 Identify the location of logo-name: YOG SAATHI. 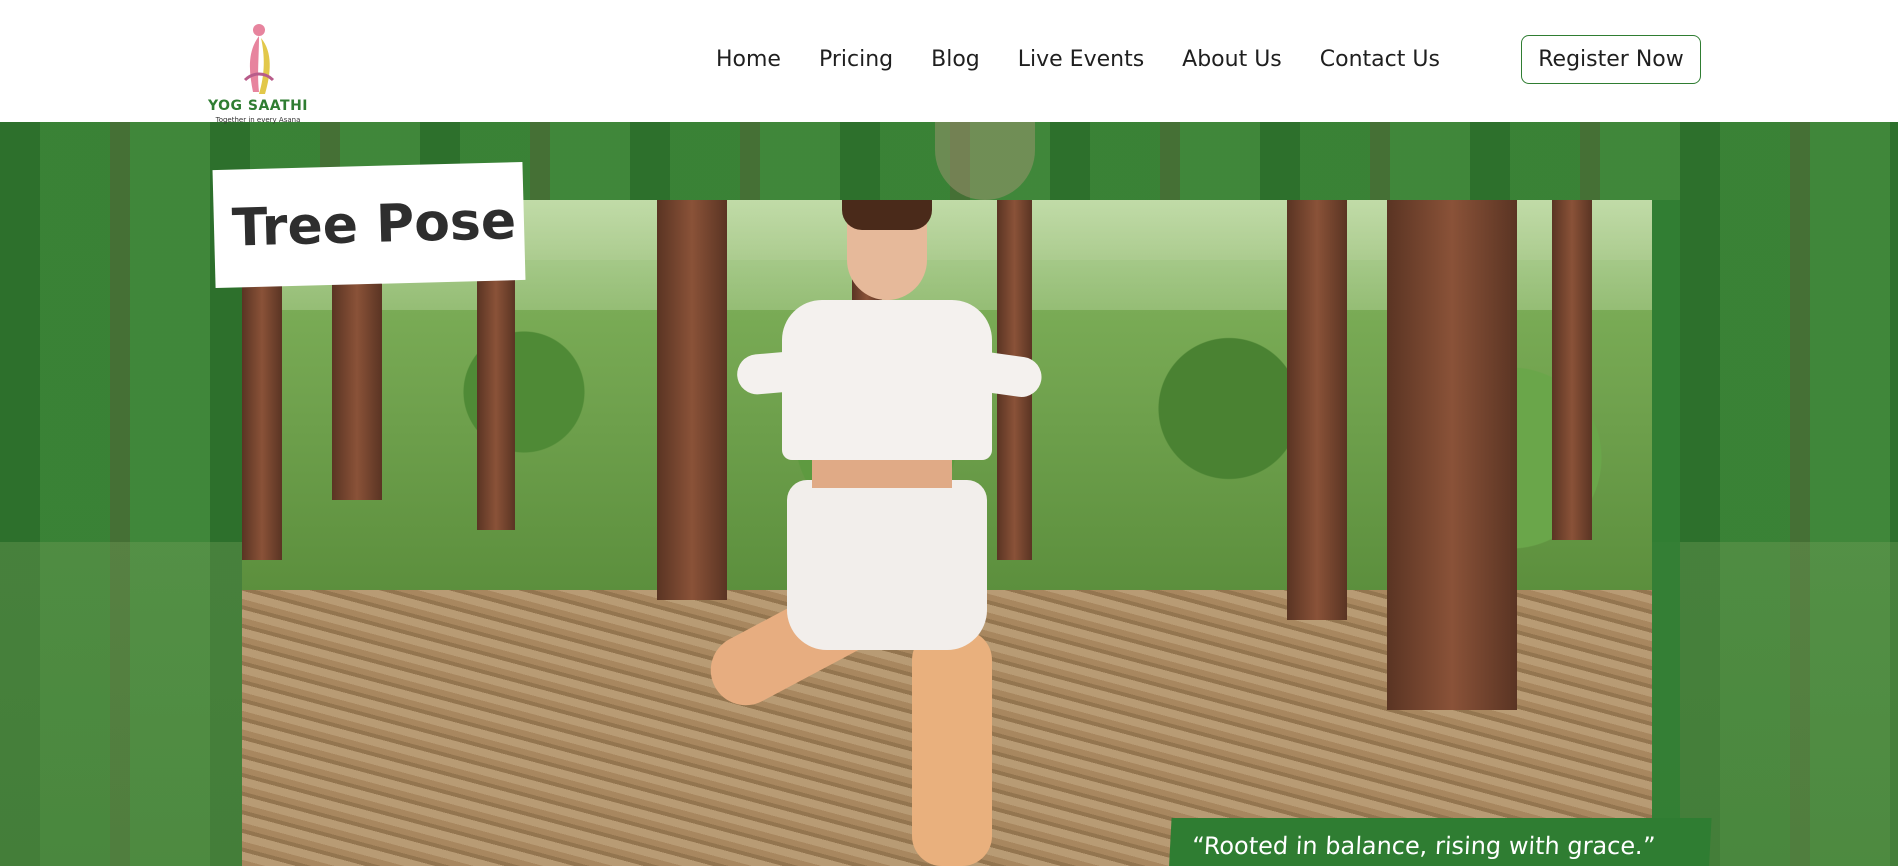
(258, 106).